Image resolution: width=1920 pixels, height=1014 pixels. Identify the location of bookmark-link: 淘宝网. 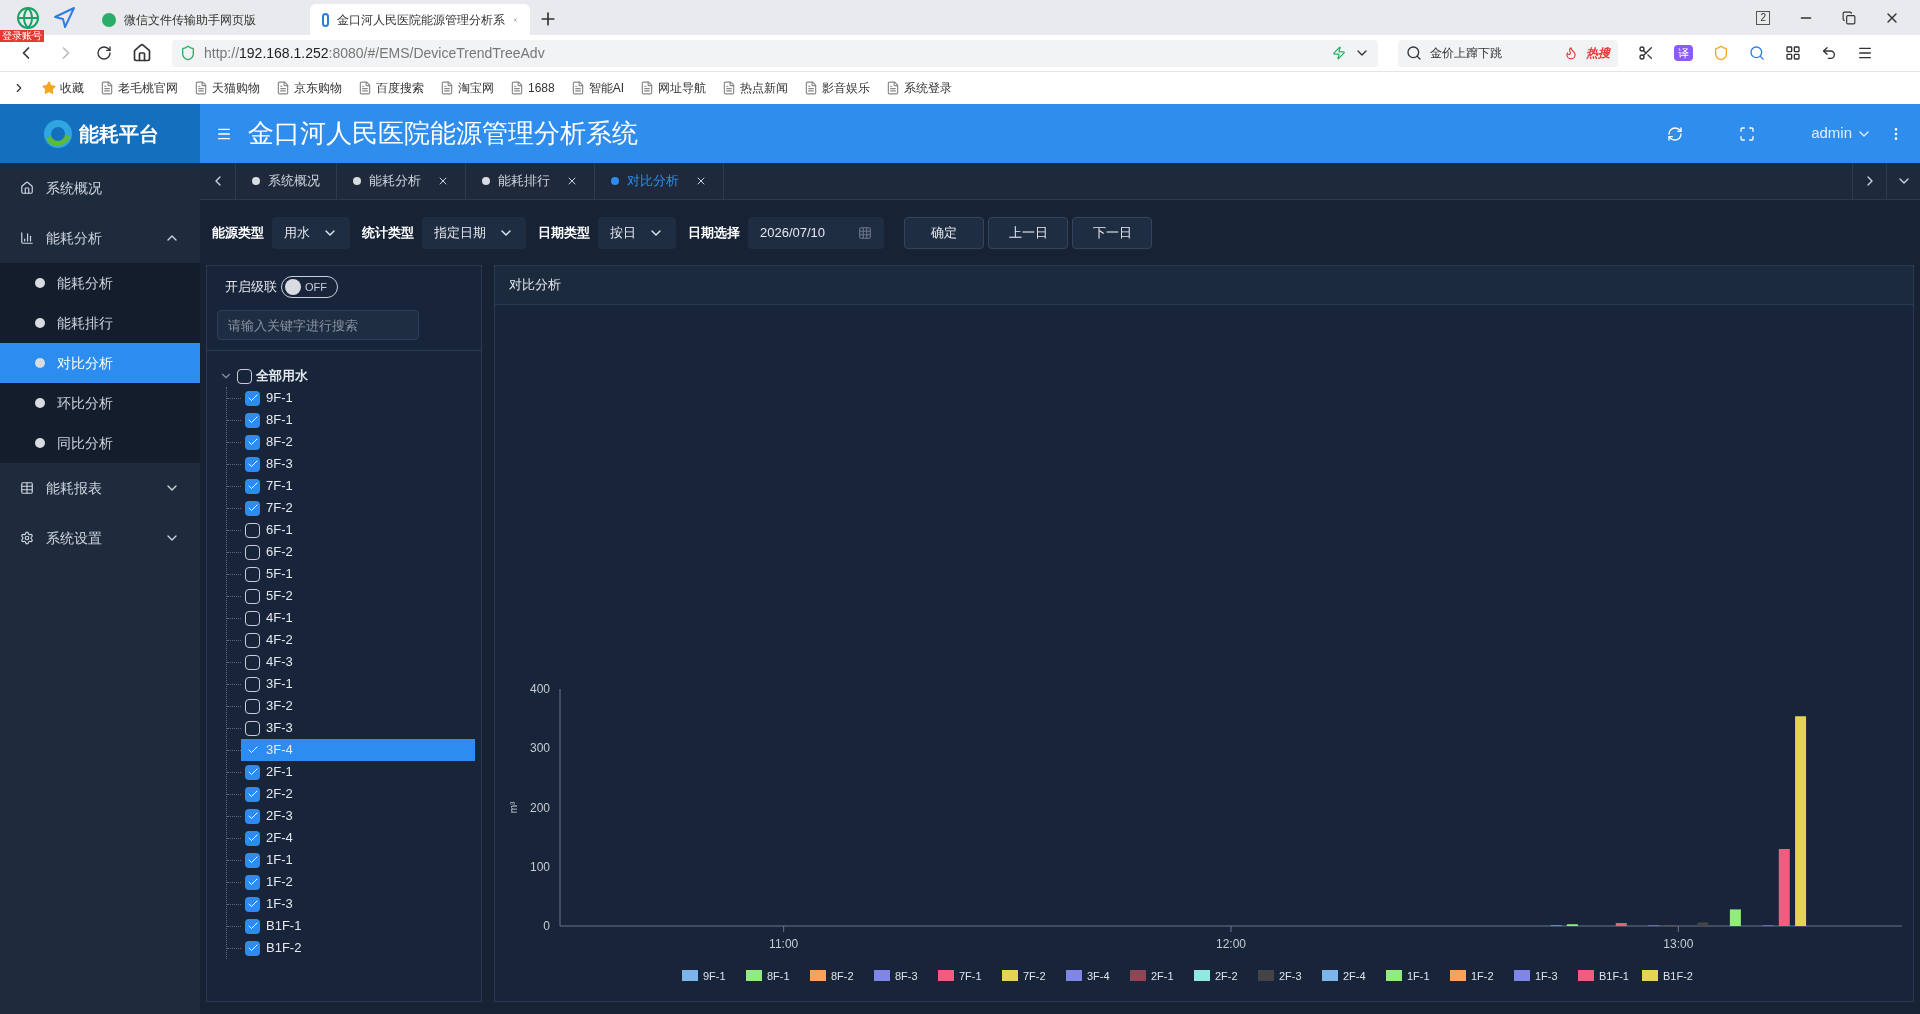
(467, 88).